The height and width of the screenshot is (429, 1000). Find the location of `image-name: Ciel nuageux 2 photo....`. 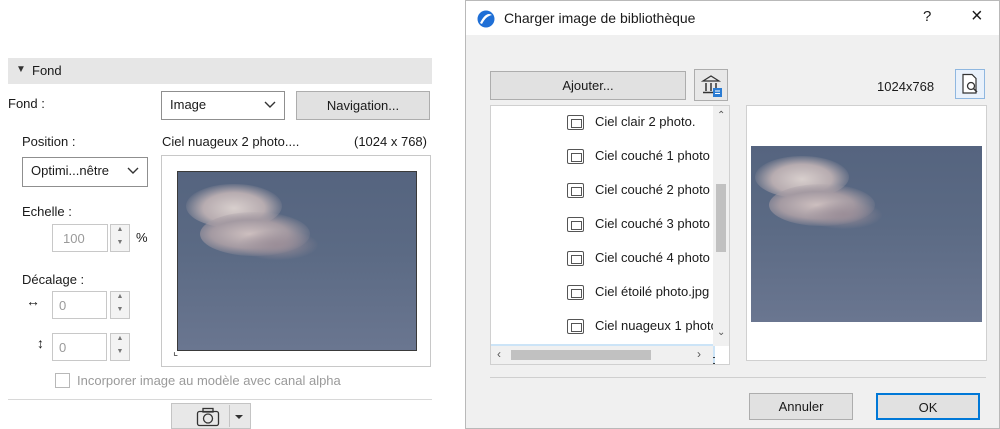

image-name: Ciel nuageux 2 photo.... is located at coordinates (231, 141).